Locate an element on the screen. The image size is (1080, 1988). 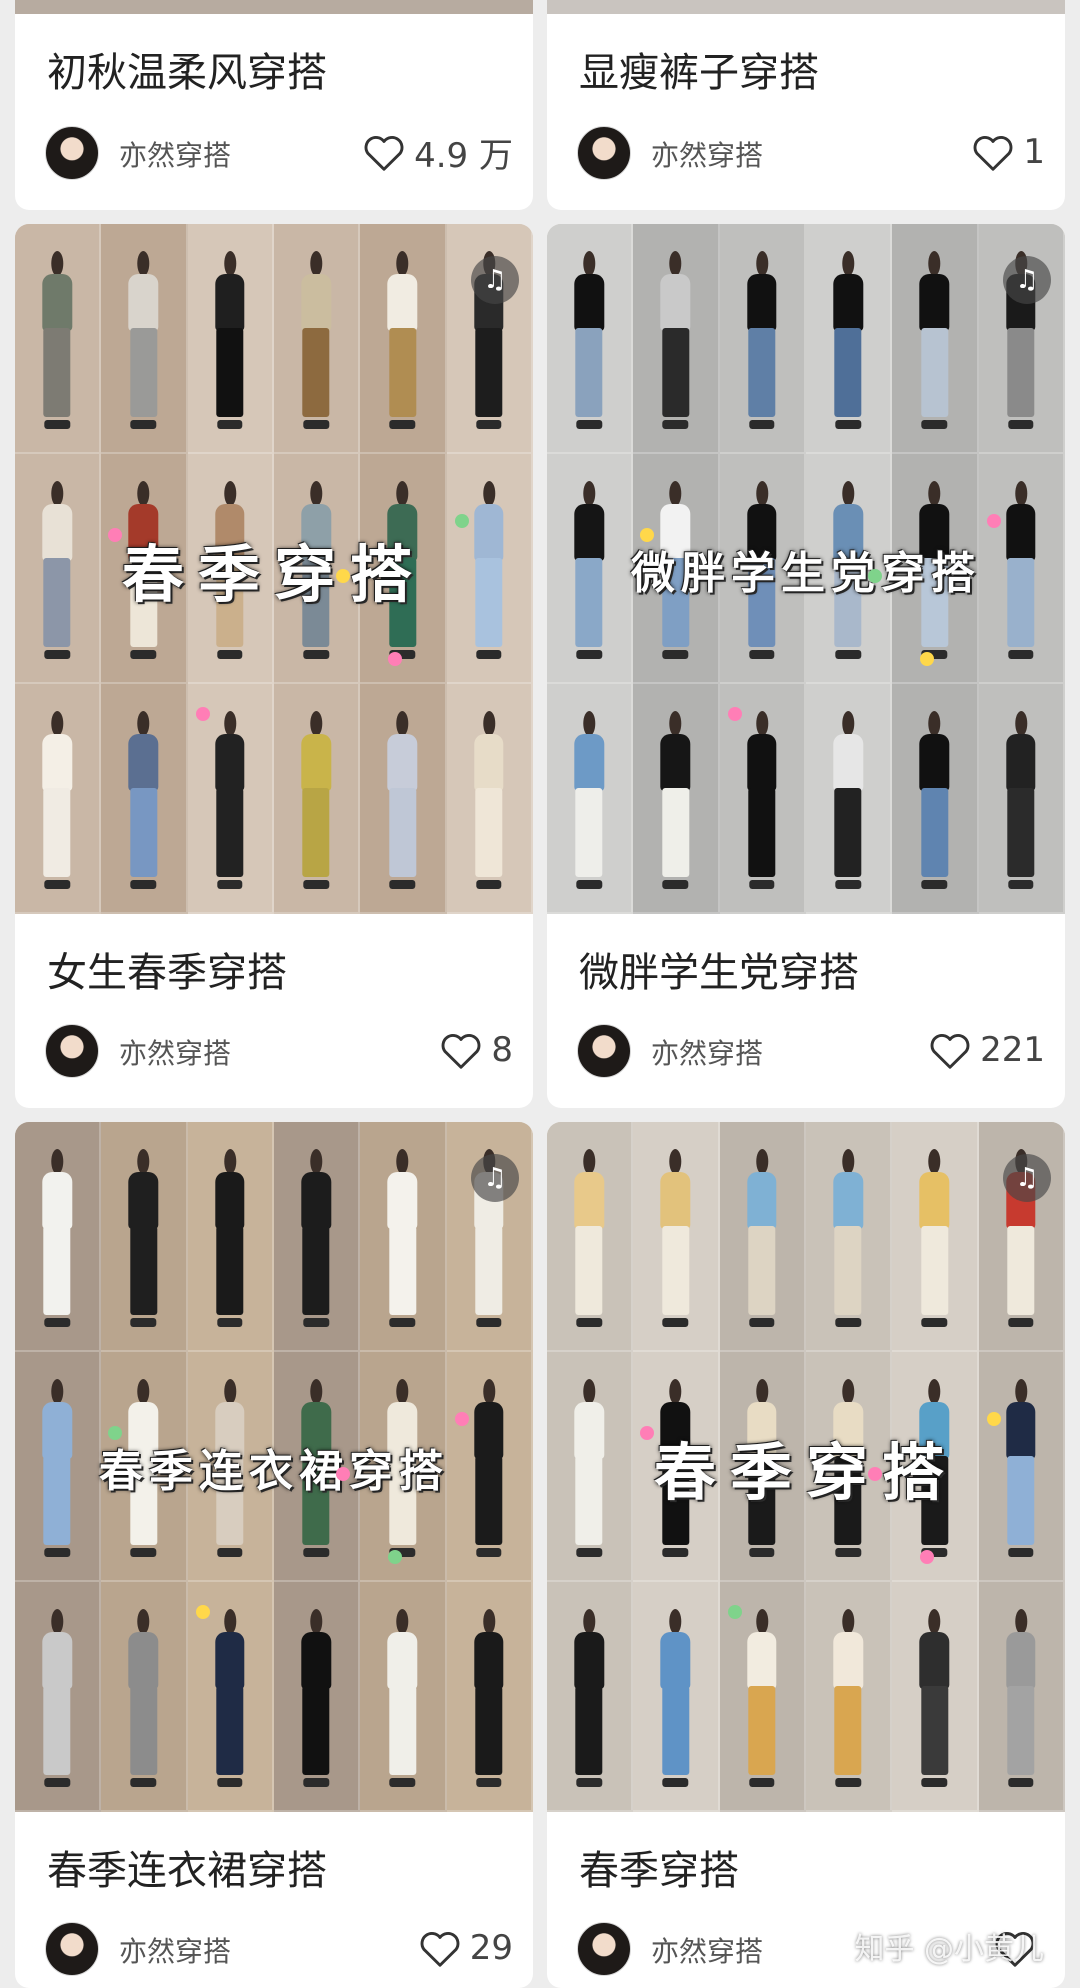
card-title: 春季穿搭 is located at coordinates (659, 1867).